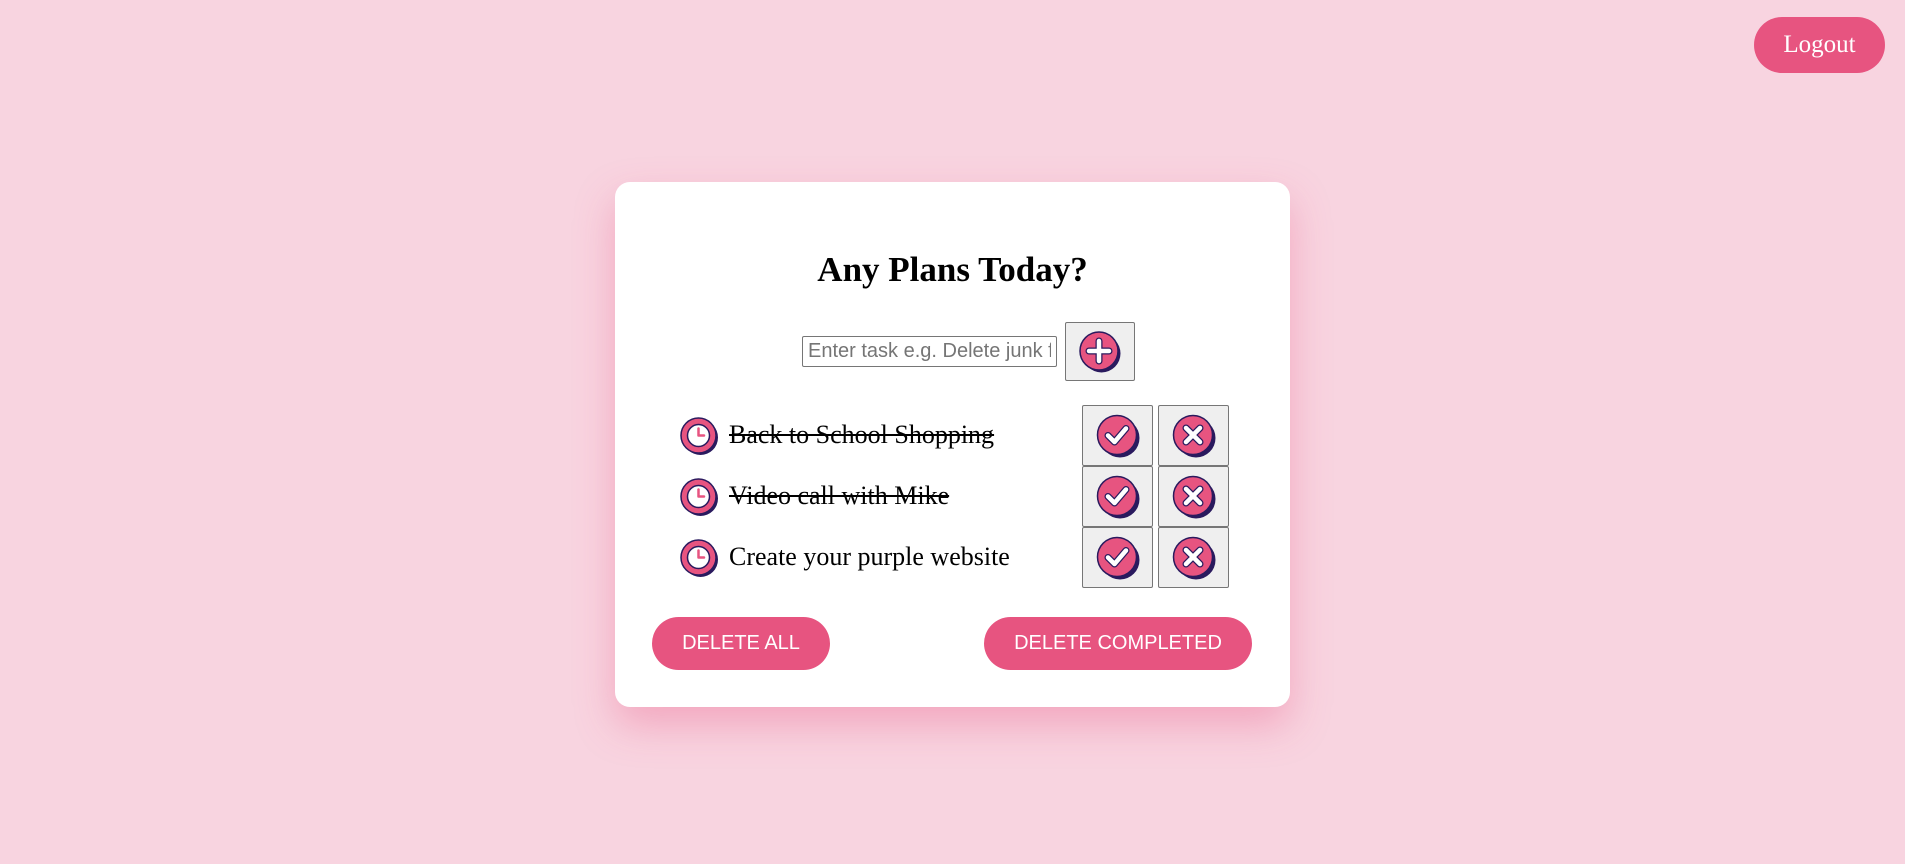 The height and width of the screenshot is (864, 1905). Describe the element at coordinates (952, 269) in the screenshot. I see `page-title: Any Plans Today?` at that location.